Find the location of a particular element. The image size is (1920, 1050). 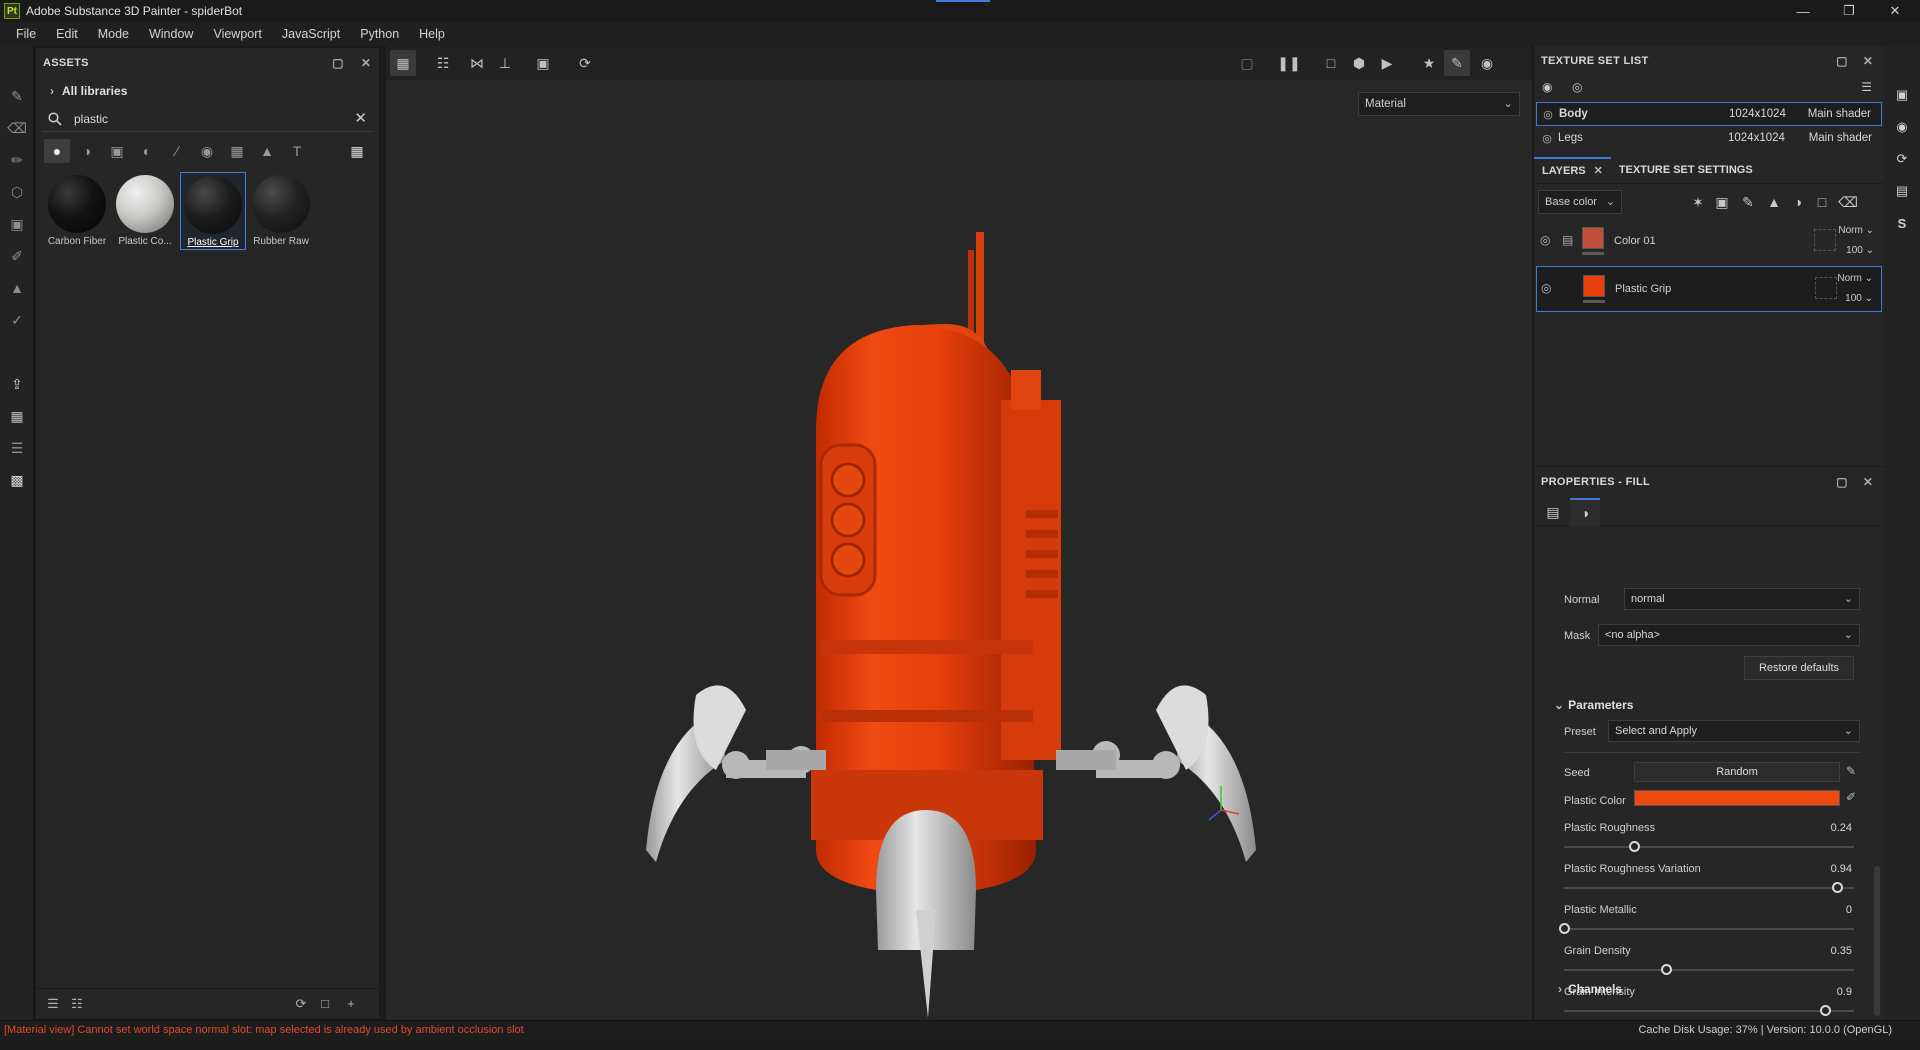

refresh-icon: ⟳ is located at coordinates (301, 1004).